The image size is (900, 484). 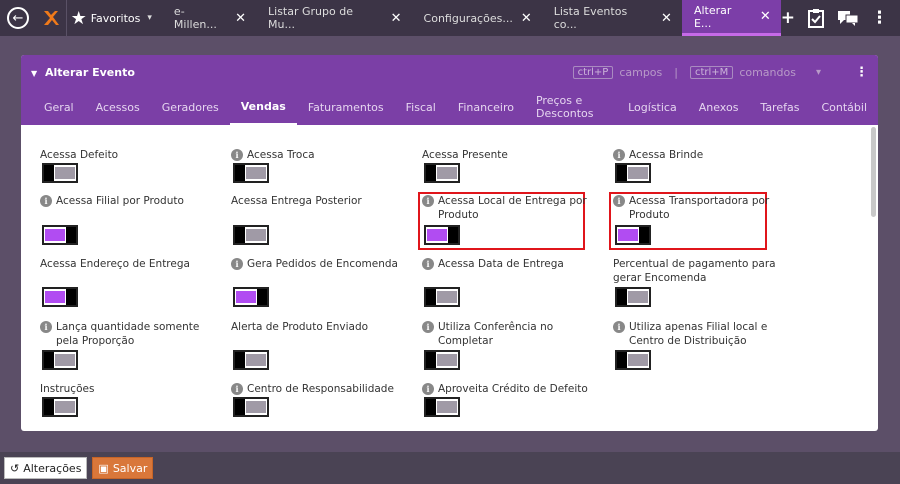 I want to click on favorites-label: Favoritos, so click(x=115, y=18).